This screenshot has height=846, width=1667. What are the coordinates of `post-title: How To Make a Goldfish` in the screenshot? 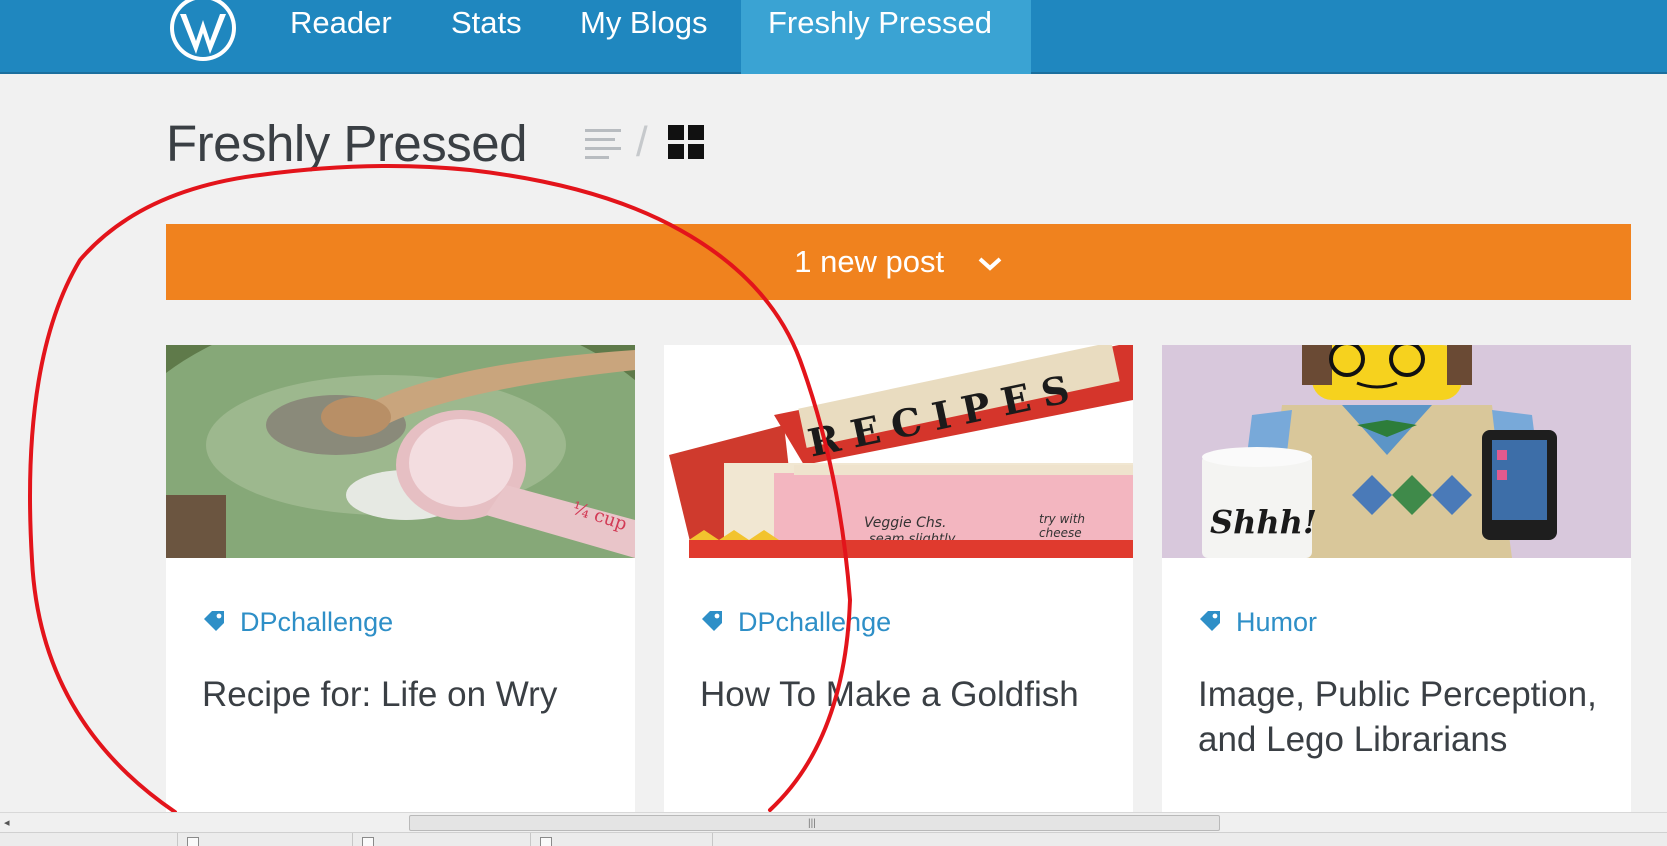 It's located at (900, 694).